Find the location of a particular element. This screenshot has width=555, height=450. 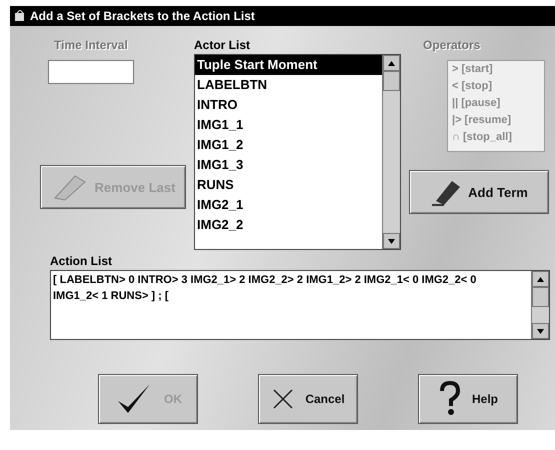

close-icon is located at coordinates (283, 399).